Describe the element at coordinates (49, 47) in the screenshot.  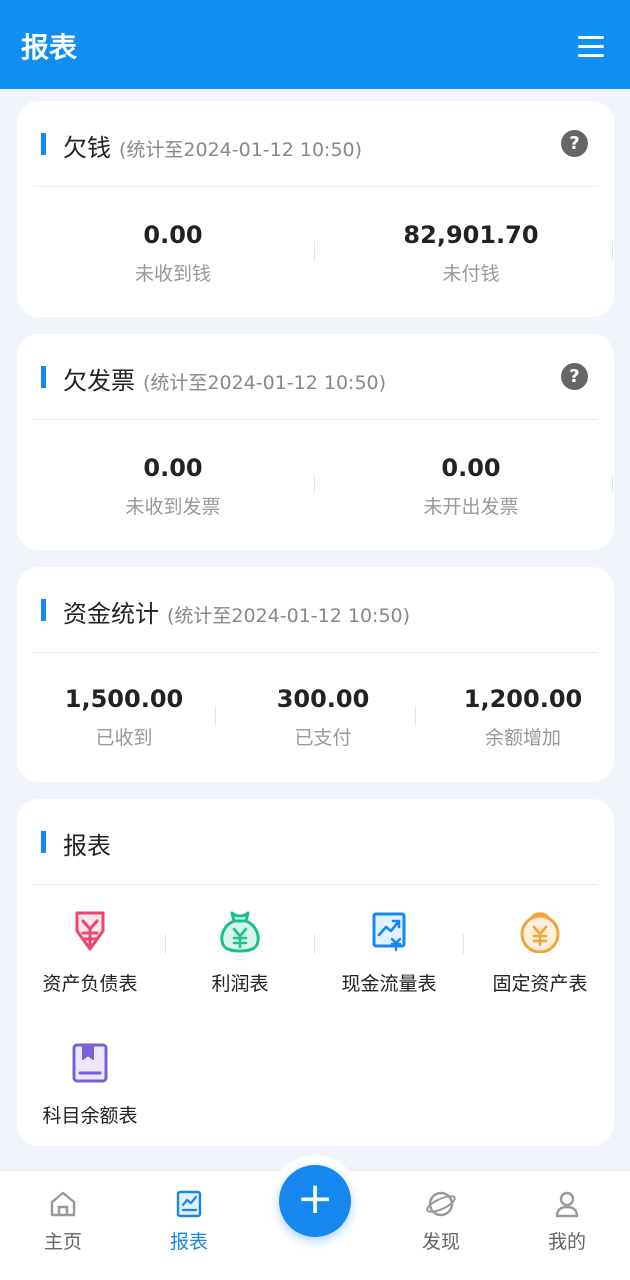
I see `page-title: 报表` at that location.